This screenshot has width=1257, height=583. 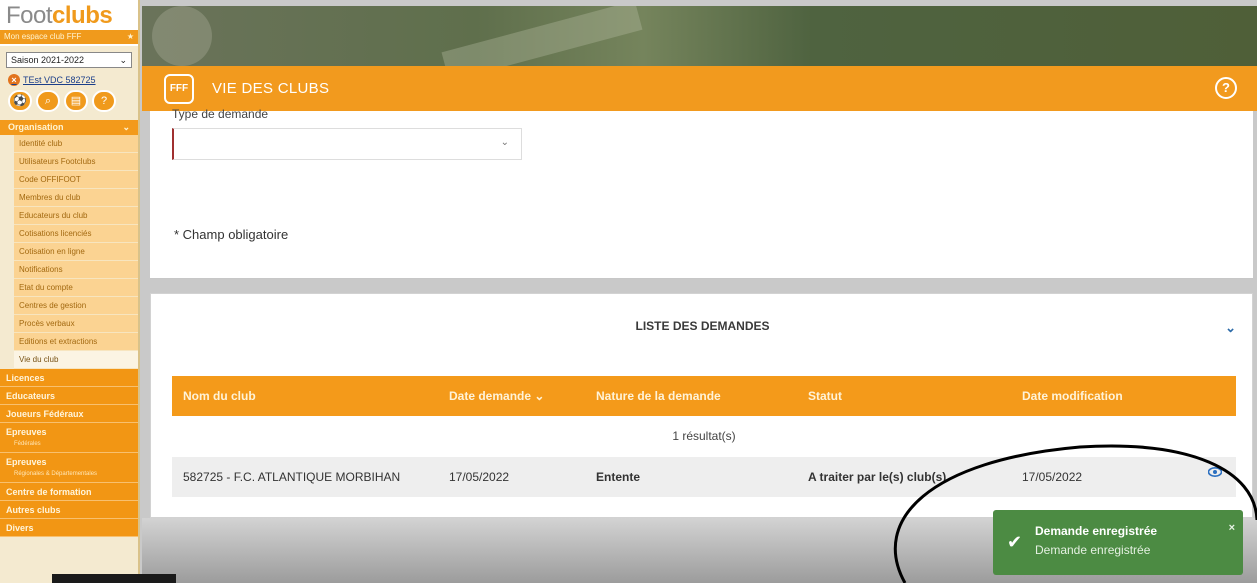 What do you see at coordinates (618, 477) in the screenshot?
I see `cell-nature: Entente` at bounding box center [618, 477].